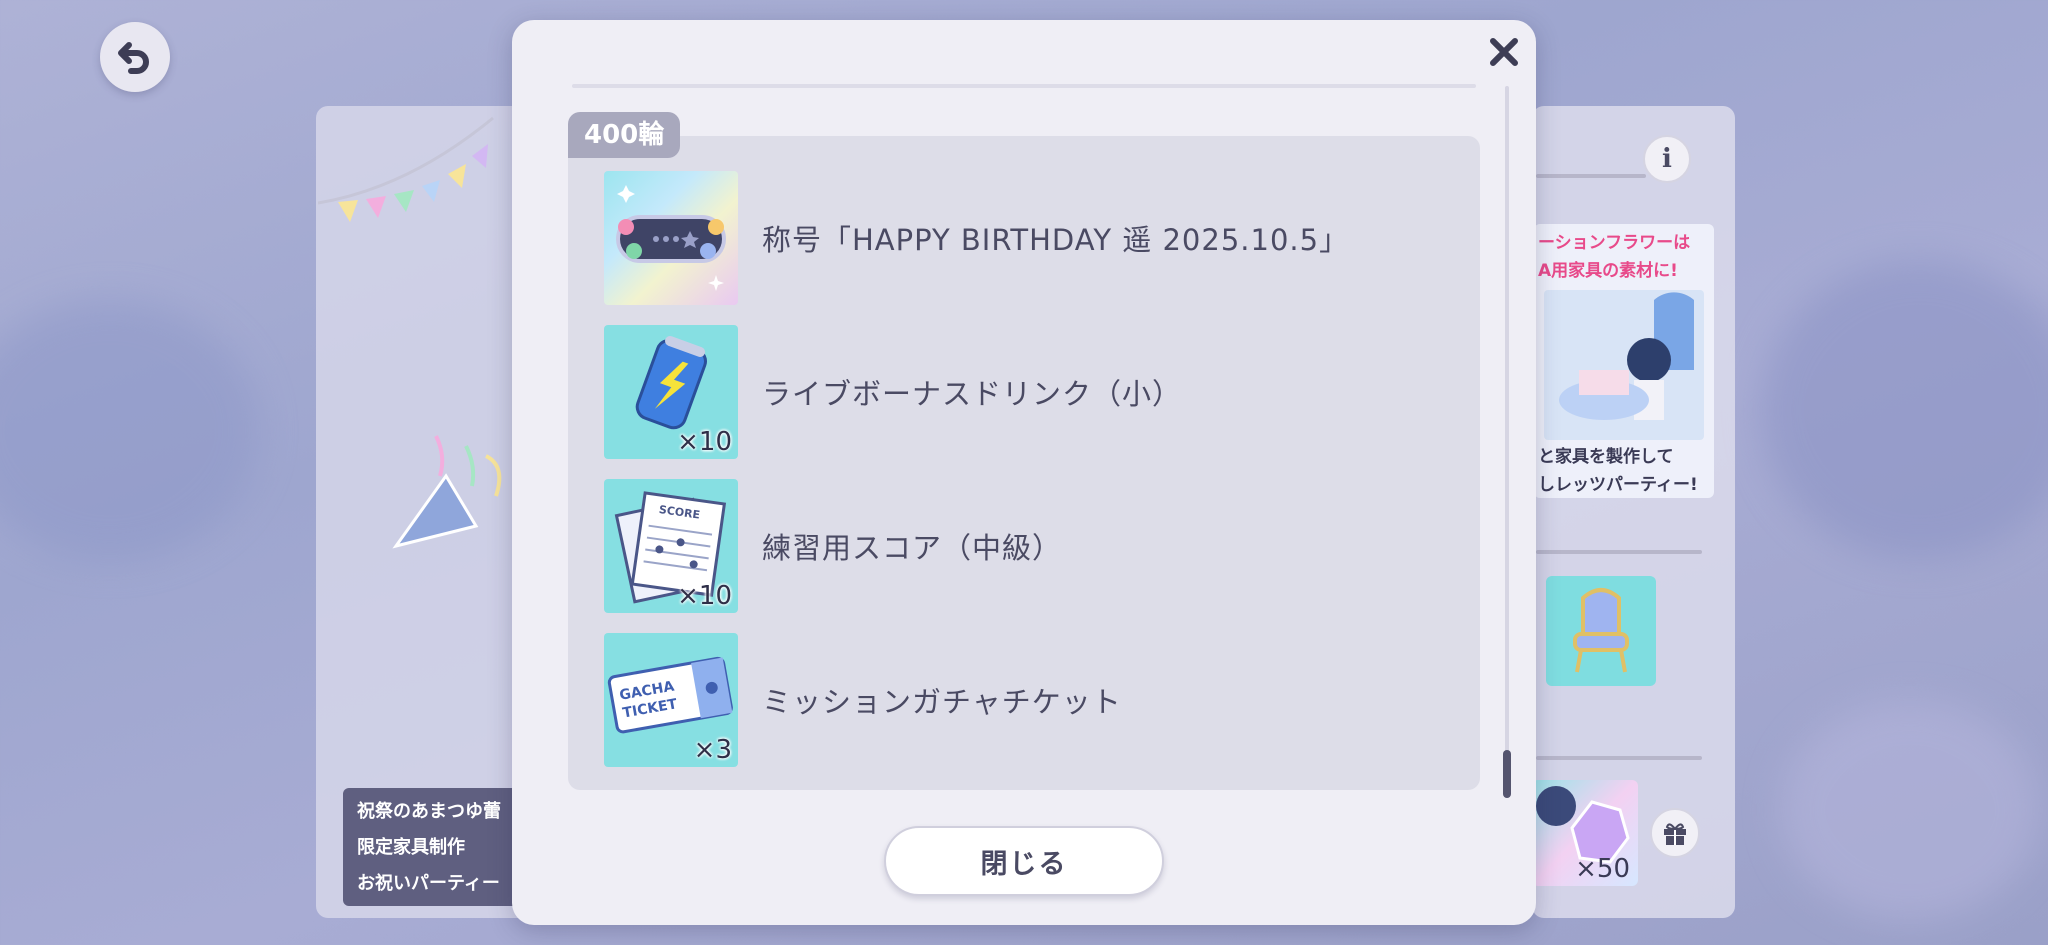  I want to click on note-line: 限定家具制作, so click(411, 847).